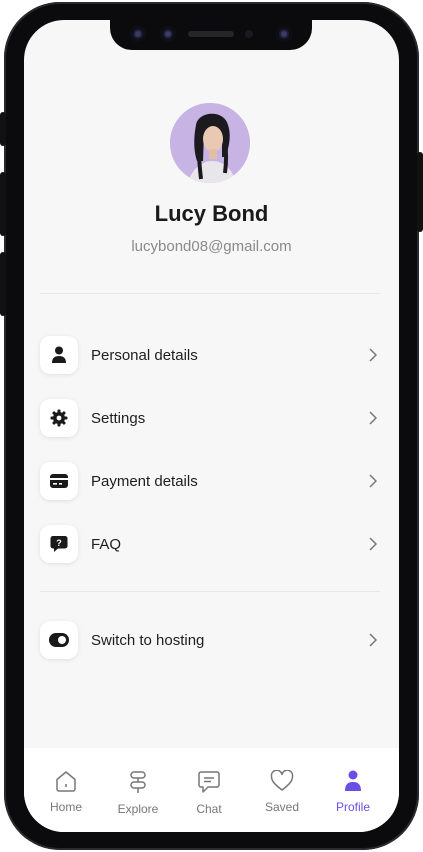  What do you see at coordinates (209, 782) in the screenshot?
I see `chat-icon` at bounding box center [209, 782].